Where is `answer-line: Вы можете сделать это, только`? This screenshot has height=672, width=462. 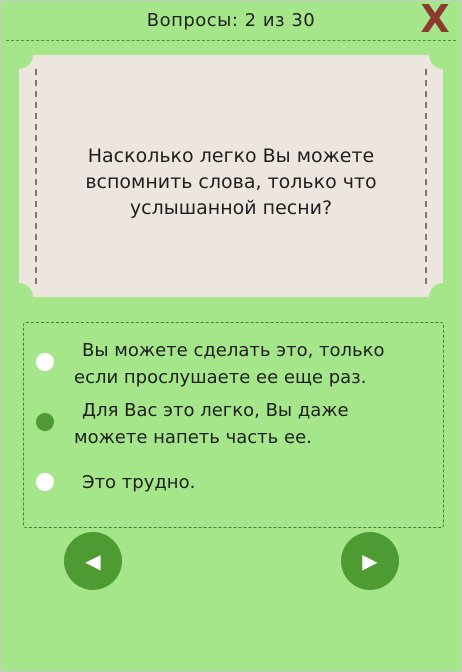 answer-line: Вы можете сделать это, только is located at coordinates (233, 350).